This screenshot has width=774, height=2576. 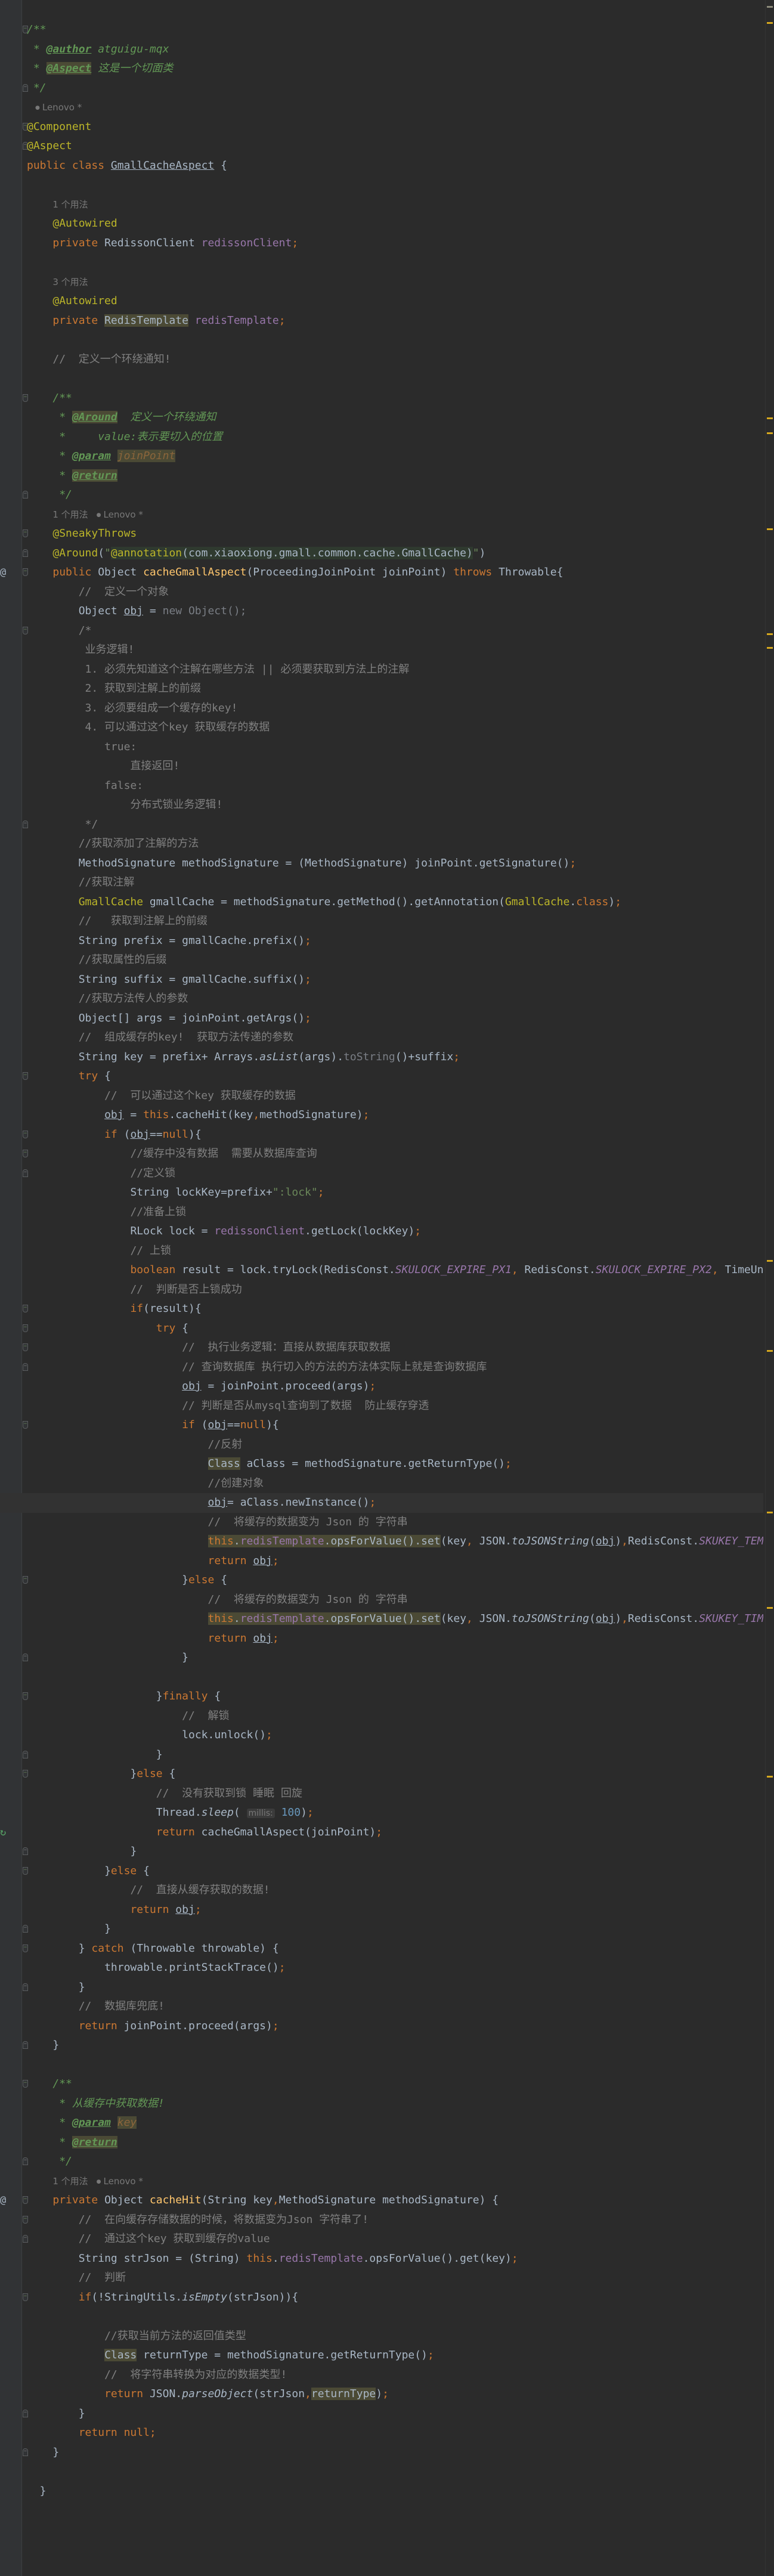 What do you see at coordinates (3, 573) in the screenshot?
I see `aspect-advice-icon: @` at bounding box center [3, 573].